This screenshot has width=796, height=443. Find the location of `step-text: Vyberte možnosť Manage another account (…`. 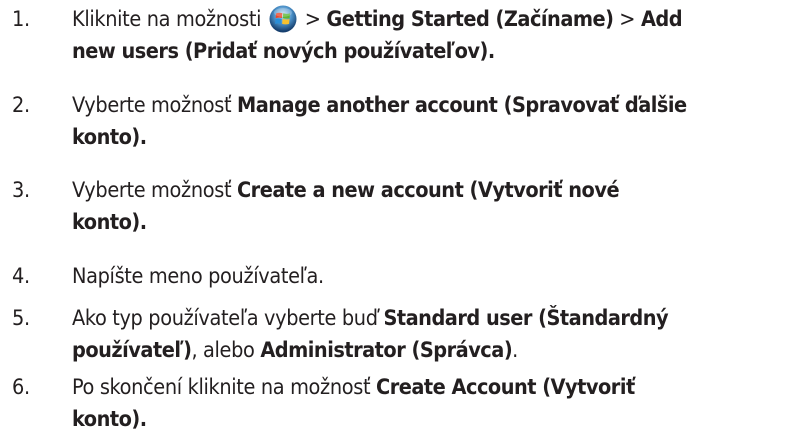

step-text: Vyberte možnosť Manage another account (… is located at coordinates (379, 121).